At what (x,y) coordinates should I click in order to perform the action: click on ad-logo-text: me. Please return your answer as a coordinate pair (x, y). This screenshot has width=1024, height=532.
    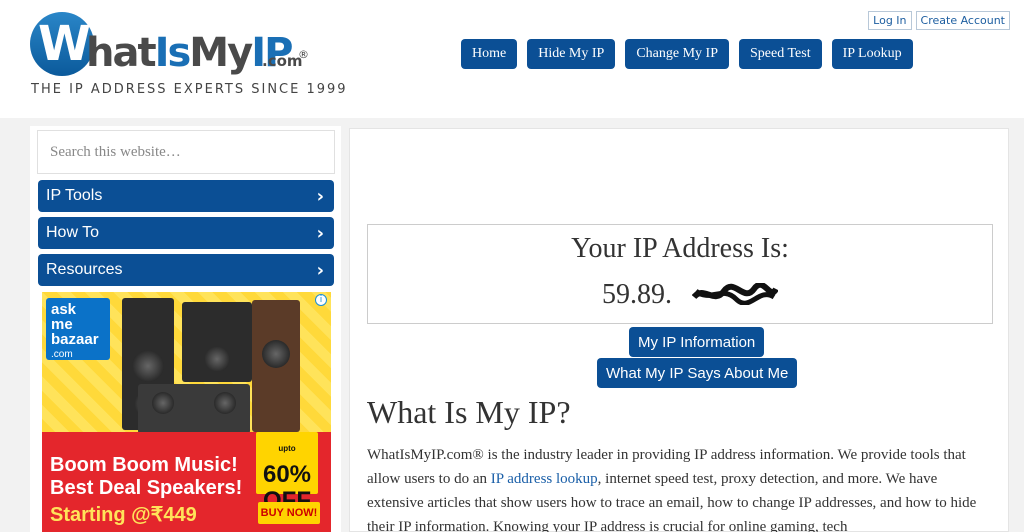
    Looking at the image, I should click on (62, 324).